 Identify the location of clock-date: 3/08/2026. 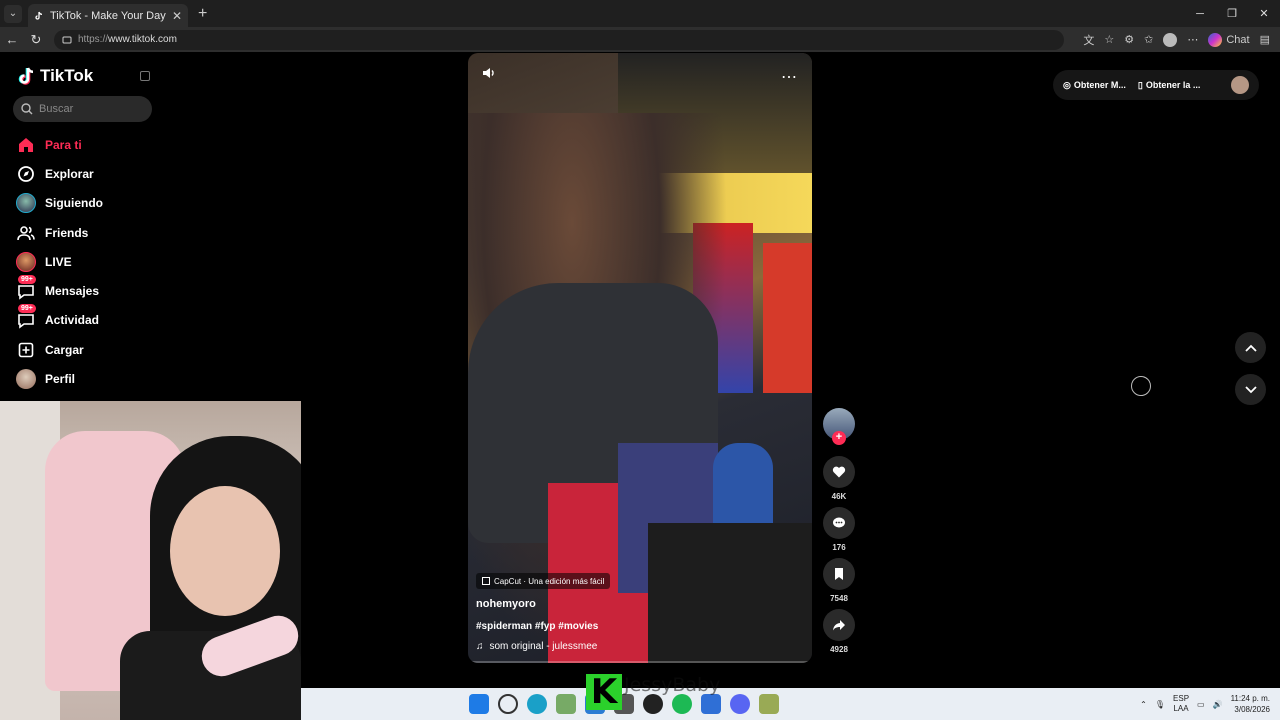
(1252, 709).